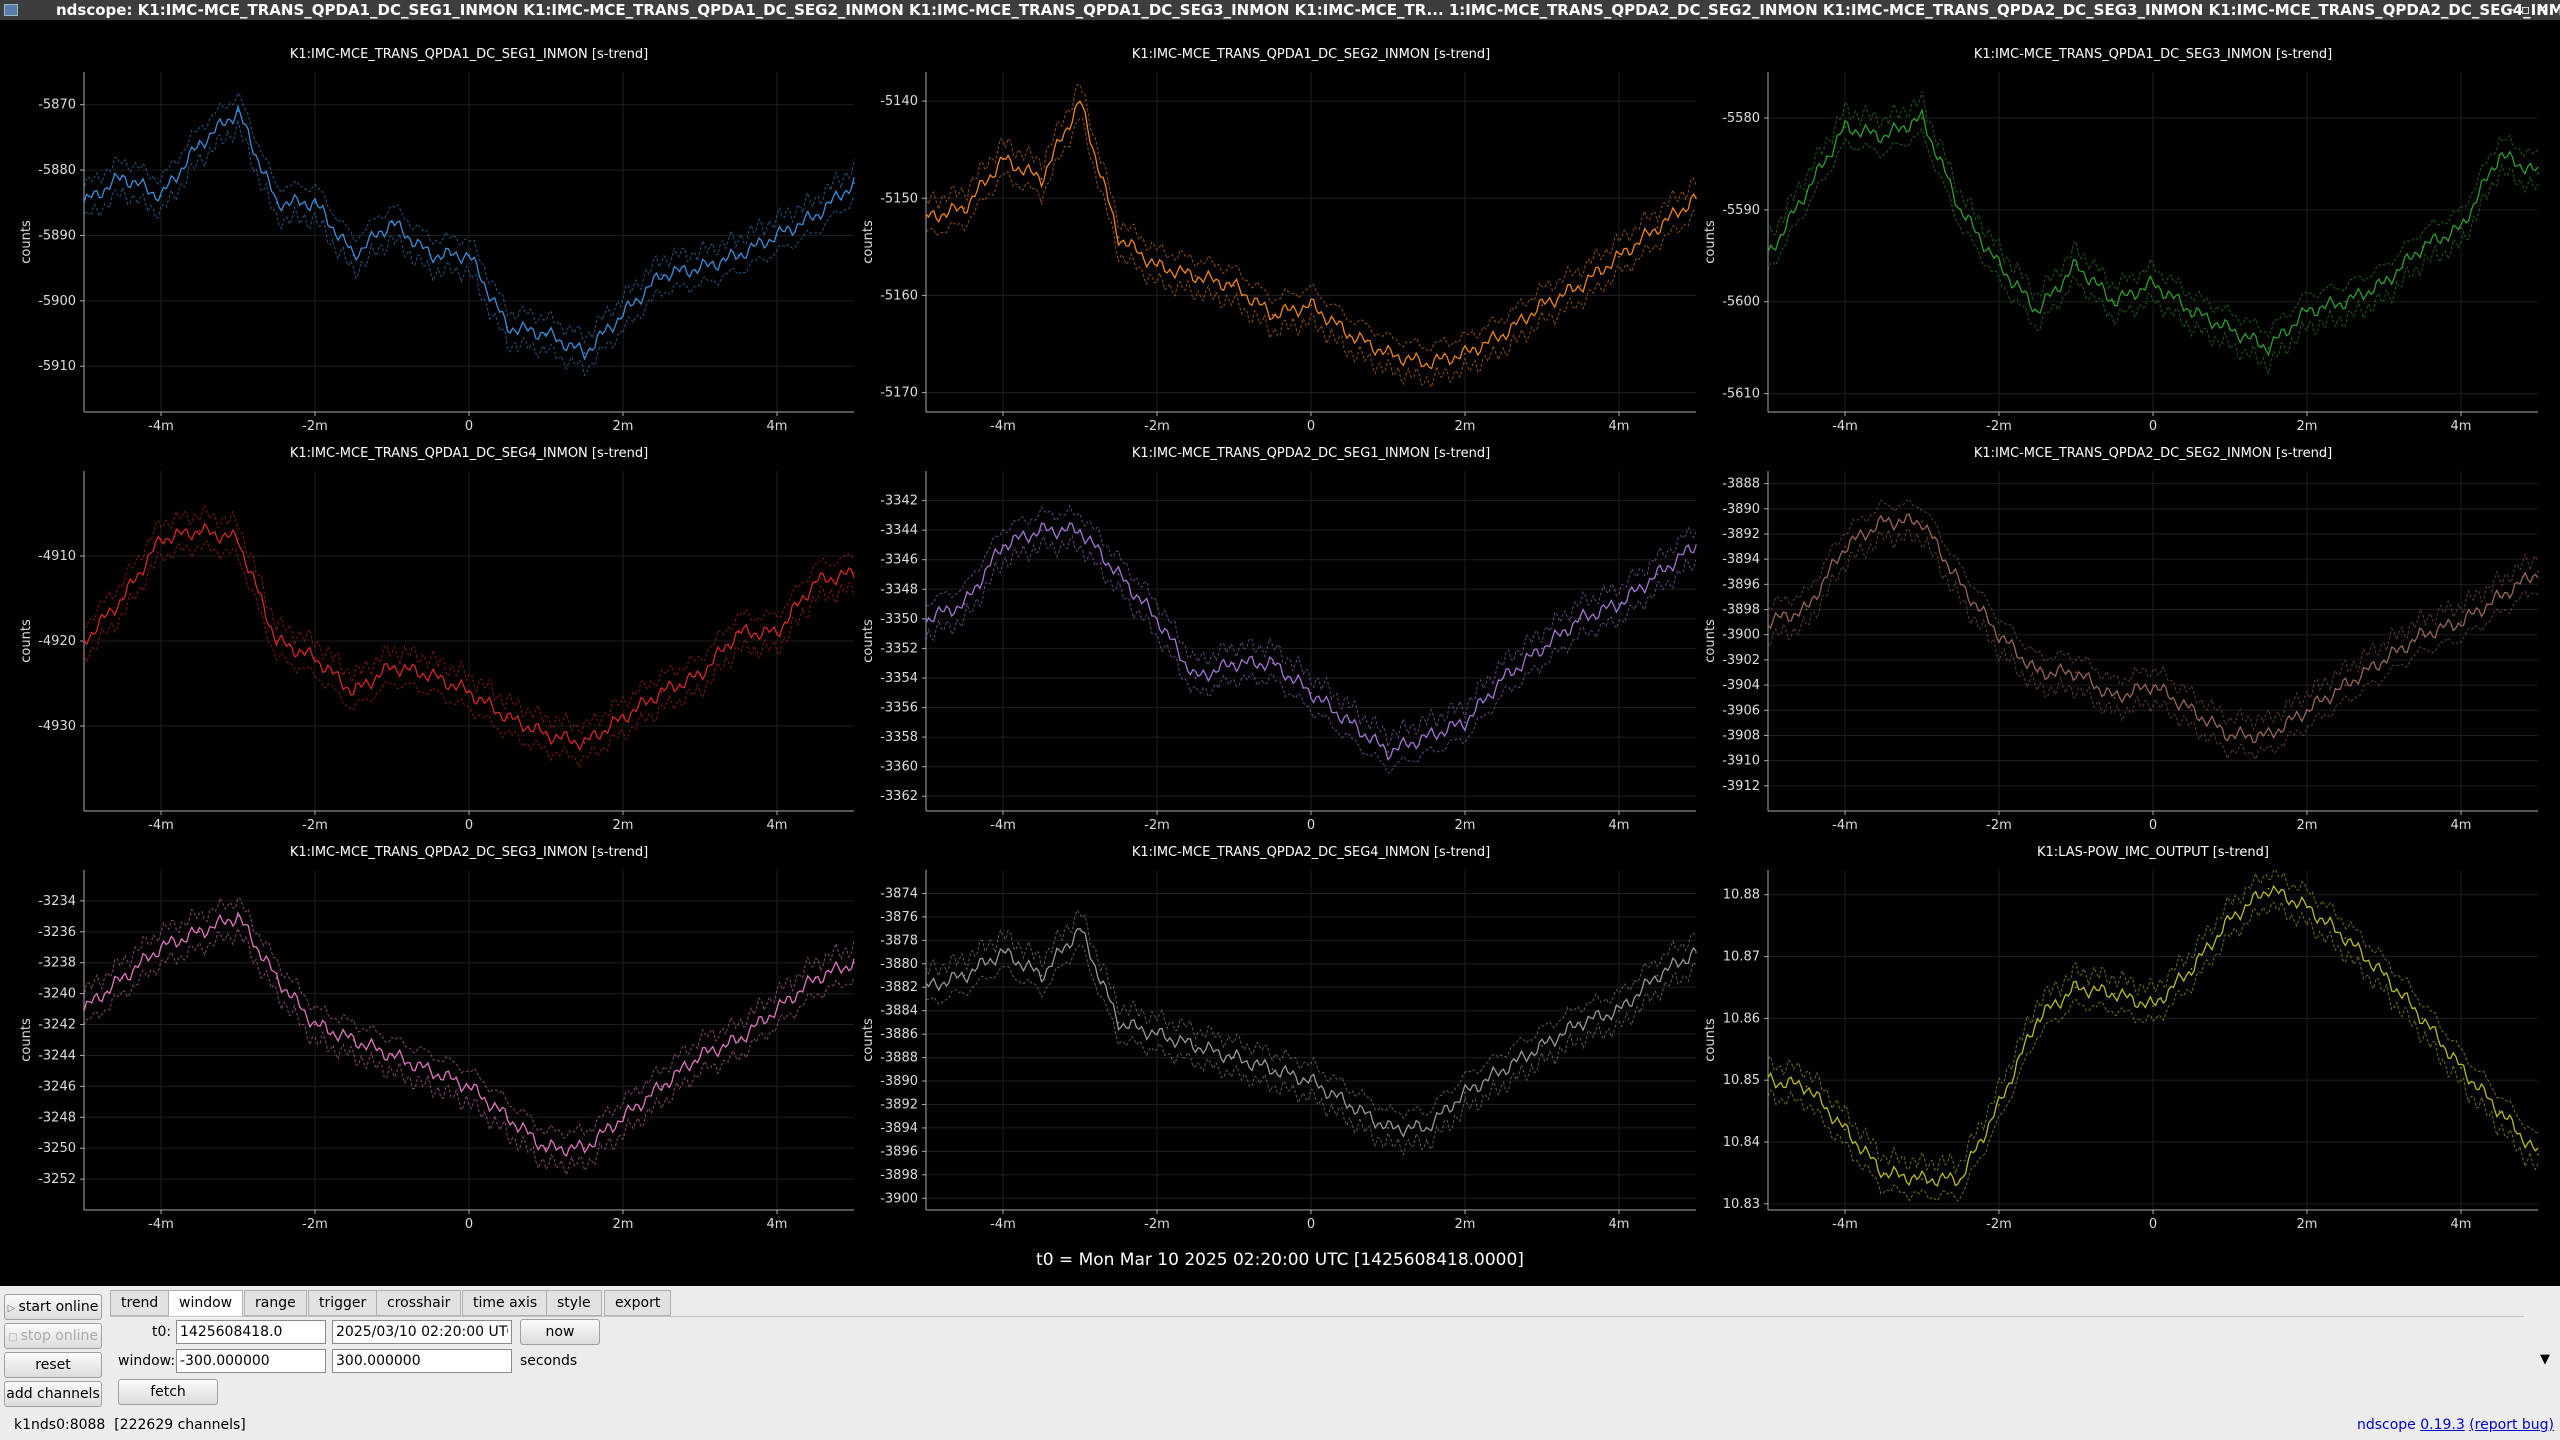  Describe the element at coordinates (505, 1303) in the screenshot. I see `tab-time-axis: time axis` at that location.